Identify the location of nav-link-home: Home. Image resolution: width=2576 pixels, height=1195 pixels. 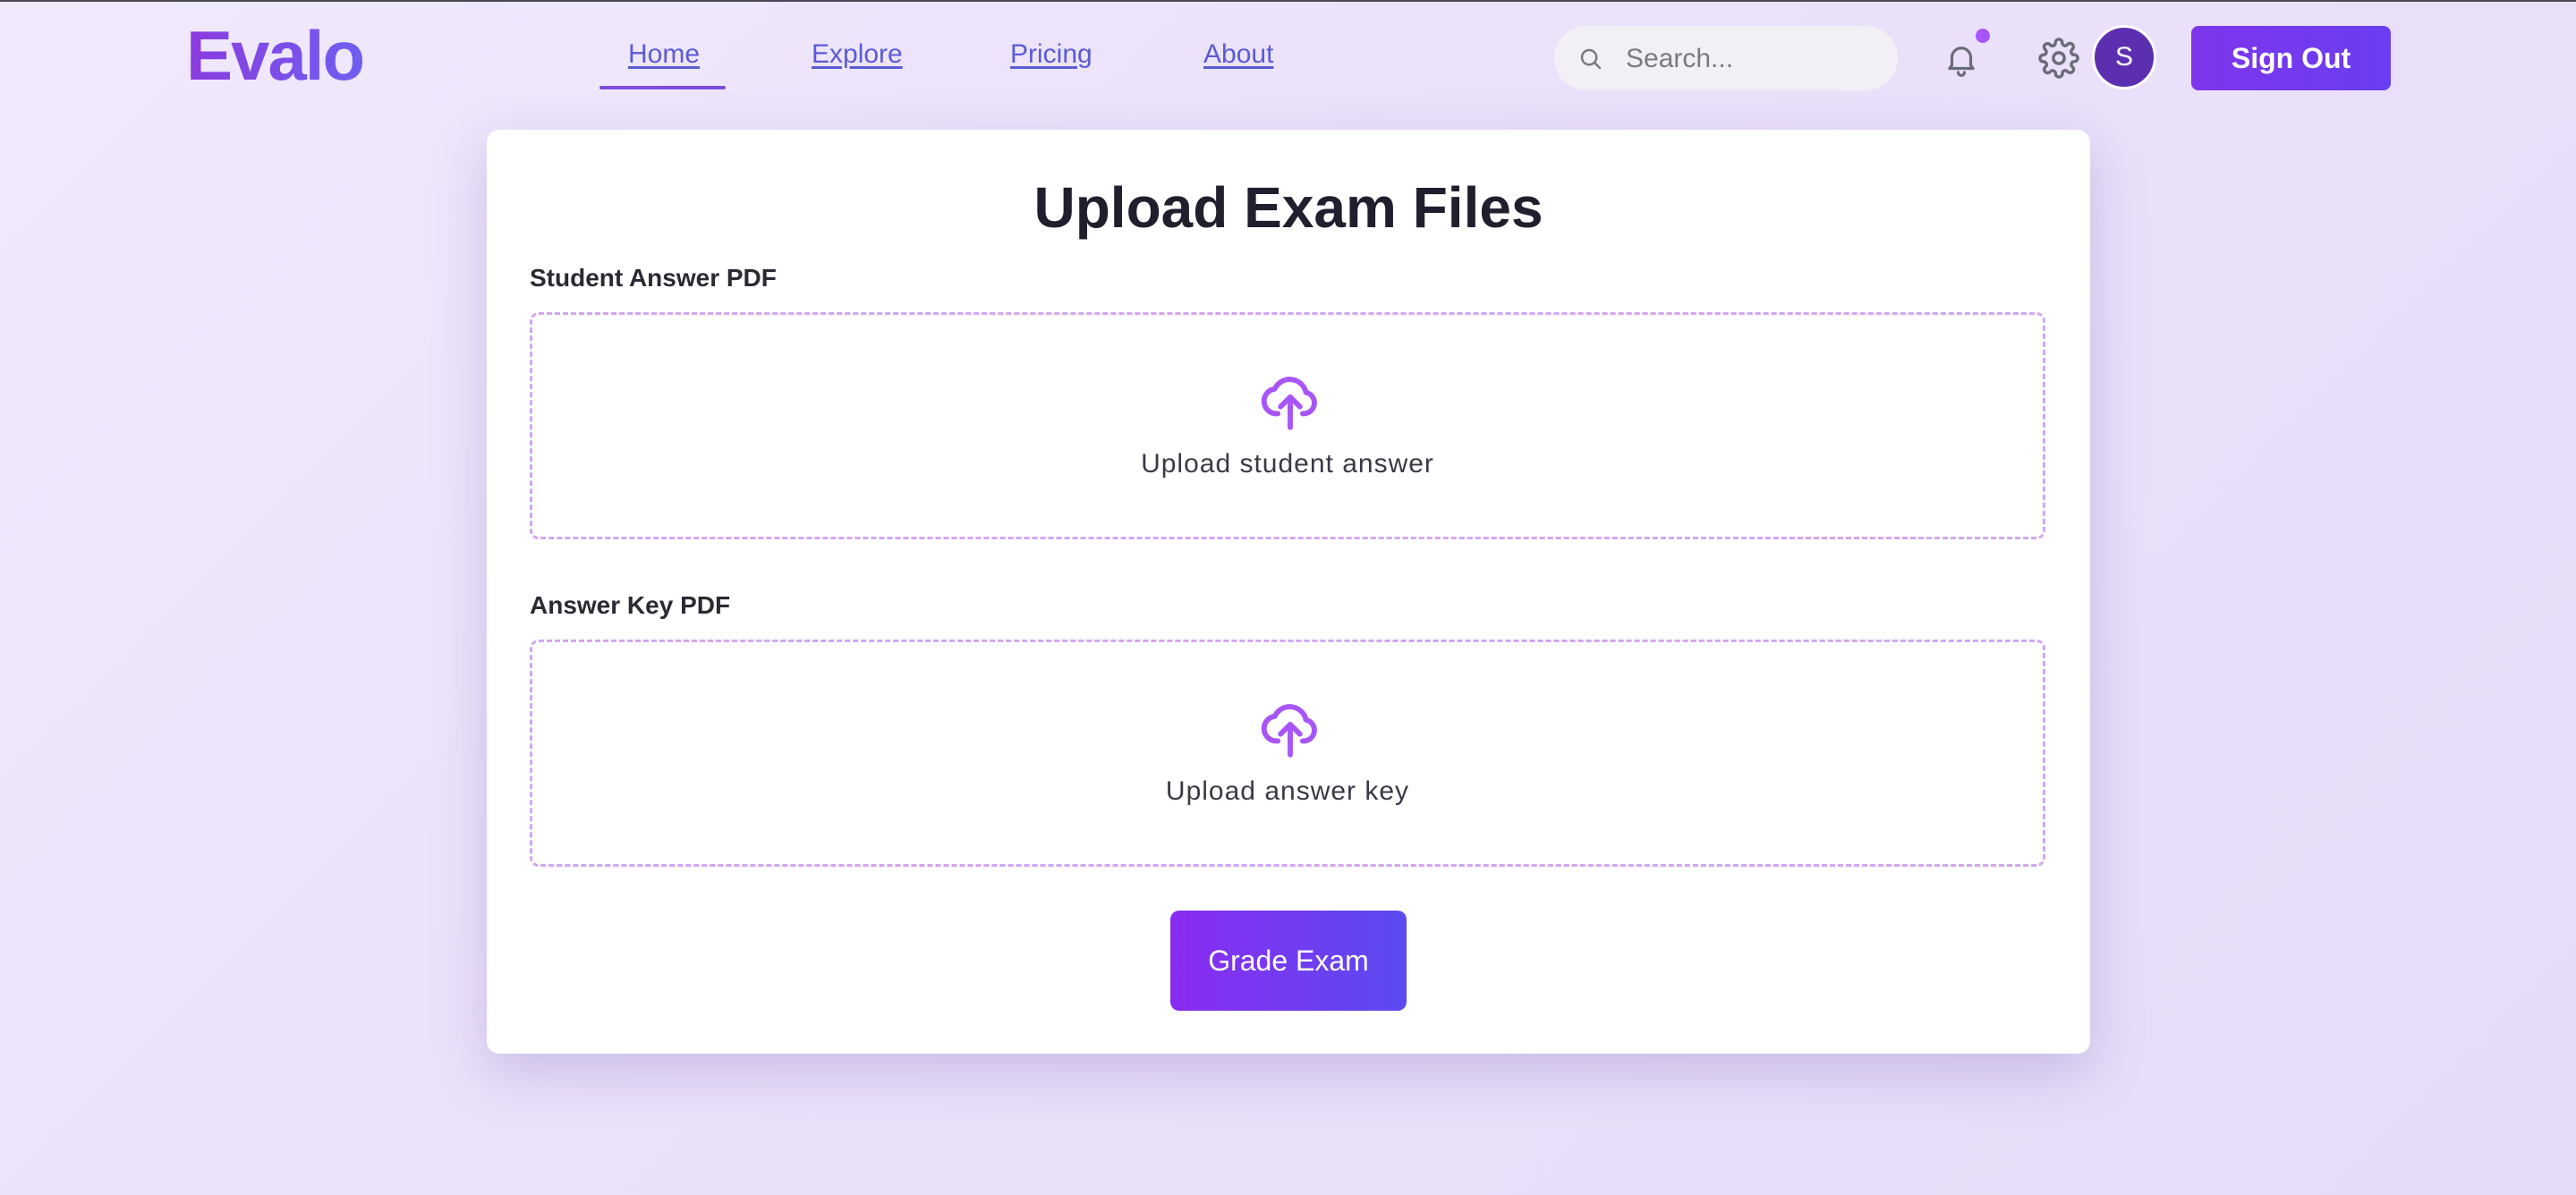
(664, 54).